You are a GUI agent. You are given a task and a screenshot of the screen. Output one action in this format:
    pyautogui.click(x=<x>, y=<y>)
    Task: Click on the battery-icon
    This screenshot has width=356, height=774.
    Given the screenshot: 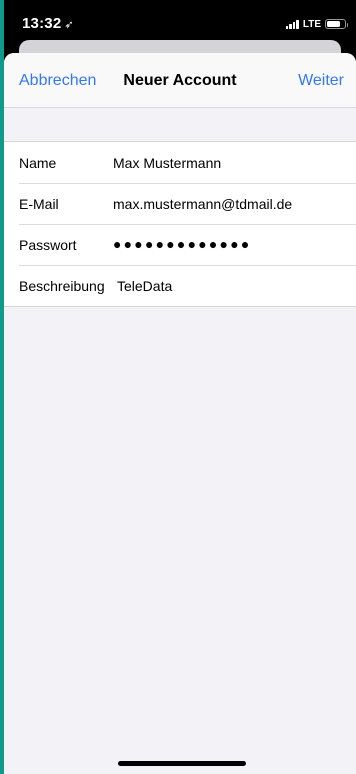 What is the action you would take?
    pyautogui.click(x=336, y=24)
    